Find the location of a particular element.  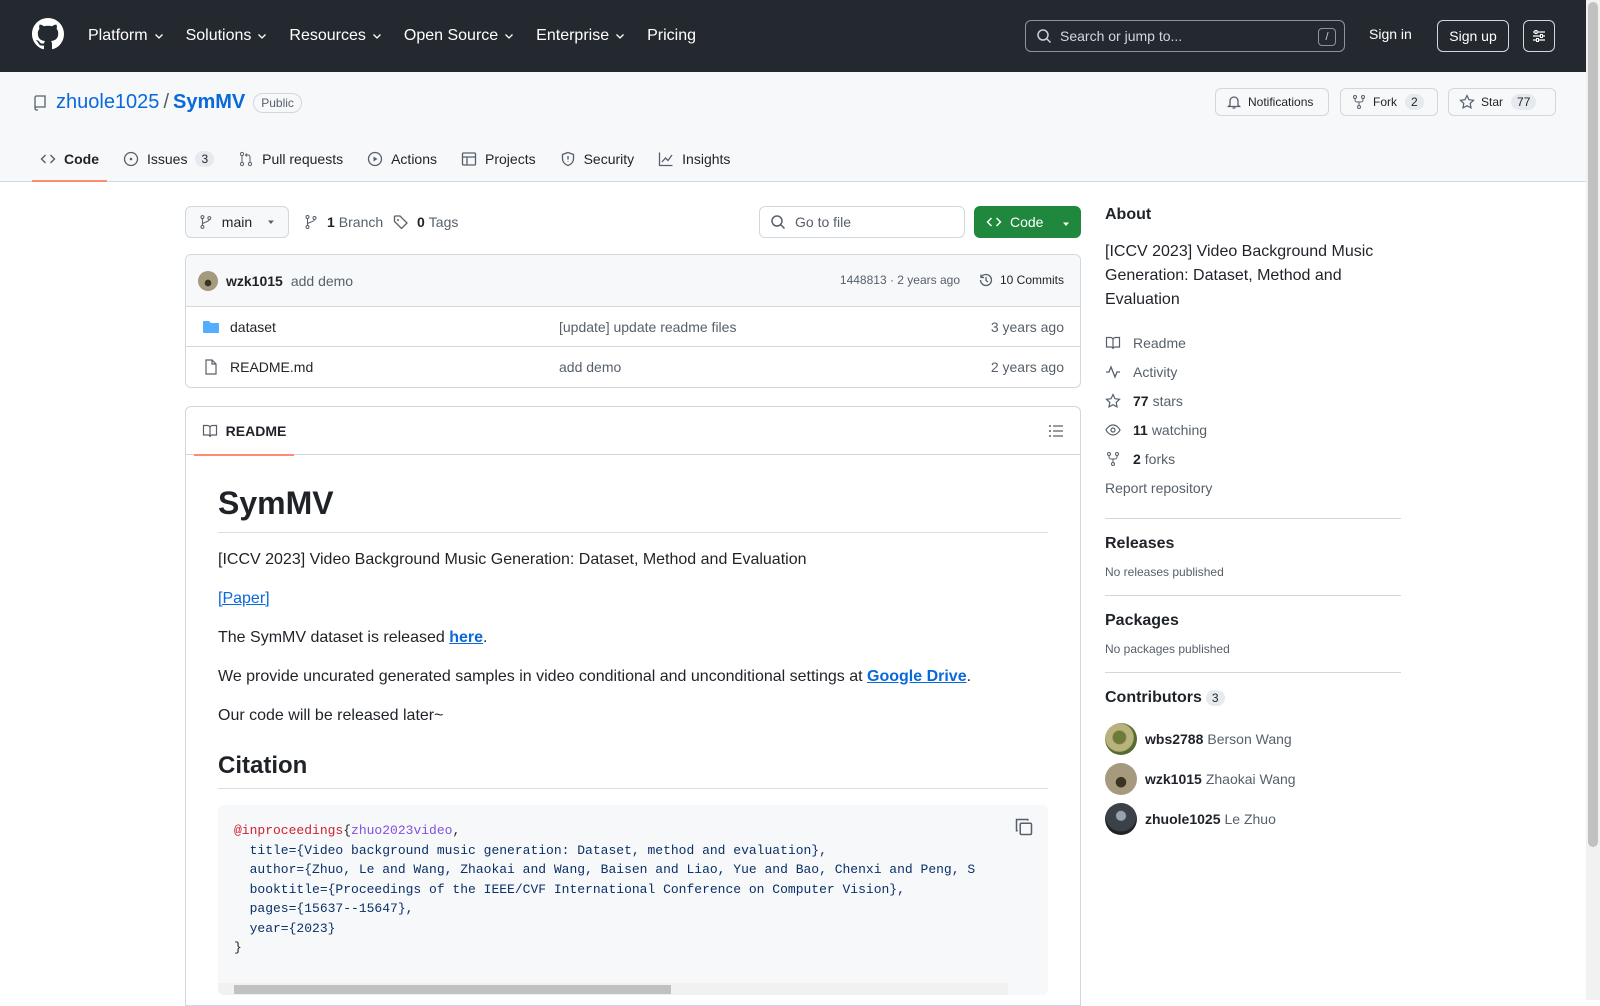

search-icon is located at coordinates (778, 222).